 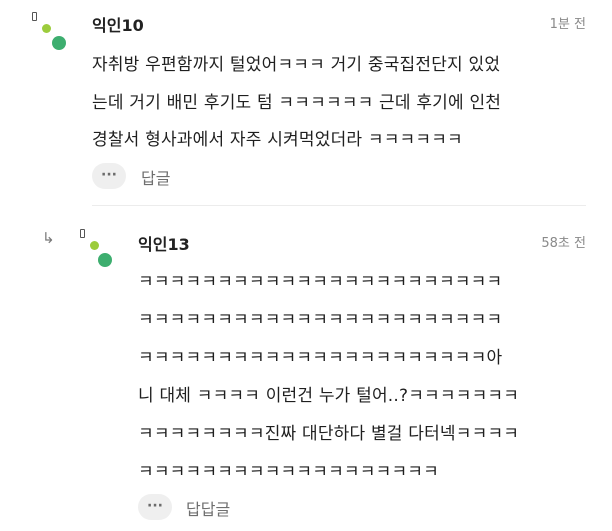 I want to click on reply-arrow-icon: ↳, so click(x=48, y=238).